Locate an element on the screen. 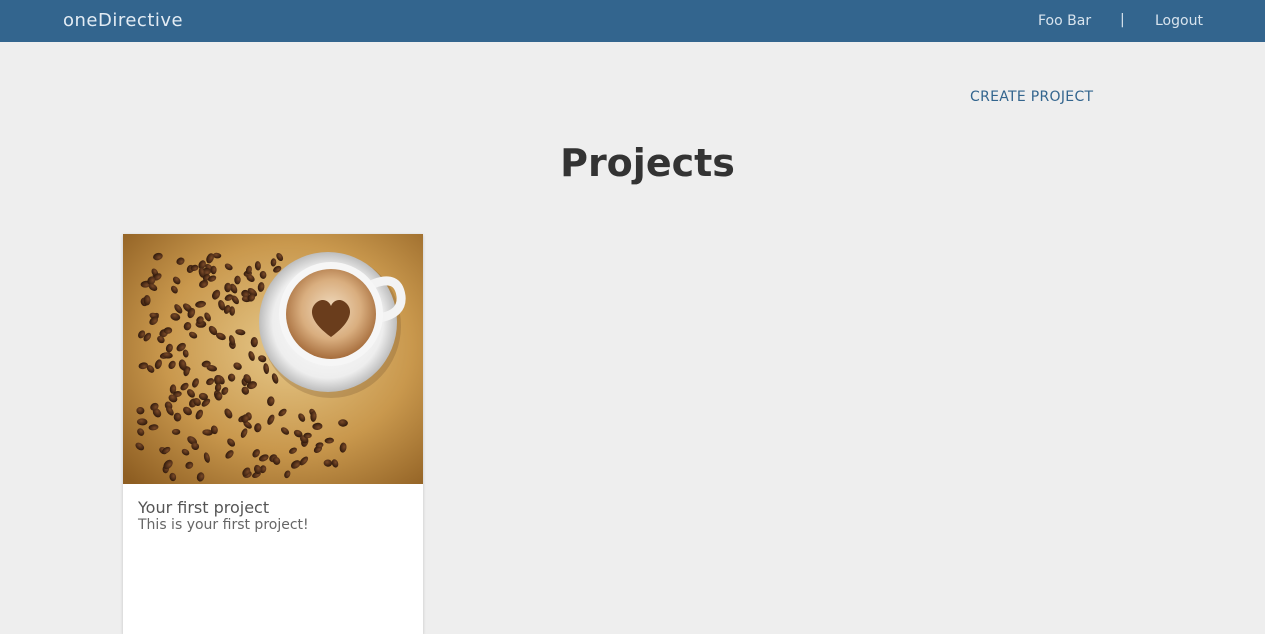 The image size is (1265, 634). page-title: Projects is located at coordinates (647, 163).